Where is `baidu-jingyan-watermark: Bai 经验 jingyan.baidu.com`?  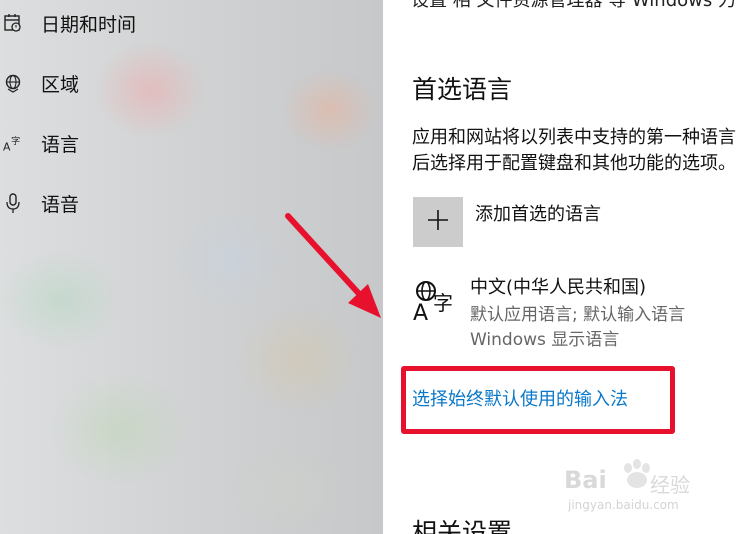
baidu-jingyan-watermark: Bai 经验 jingyan.baidu.com is located at coordinates (637, 485).